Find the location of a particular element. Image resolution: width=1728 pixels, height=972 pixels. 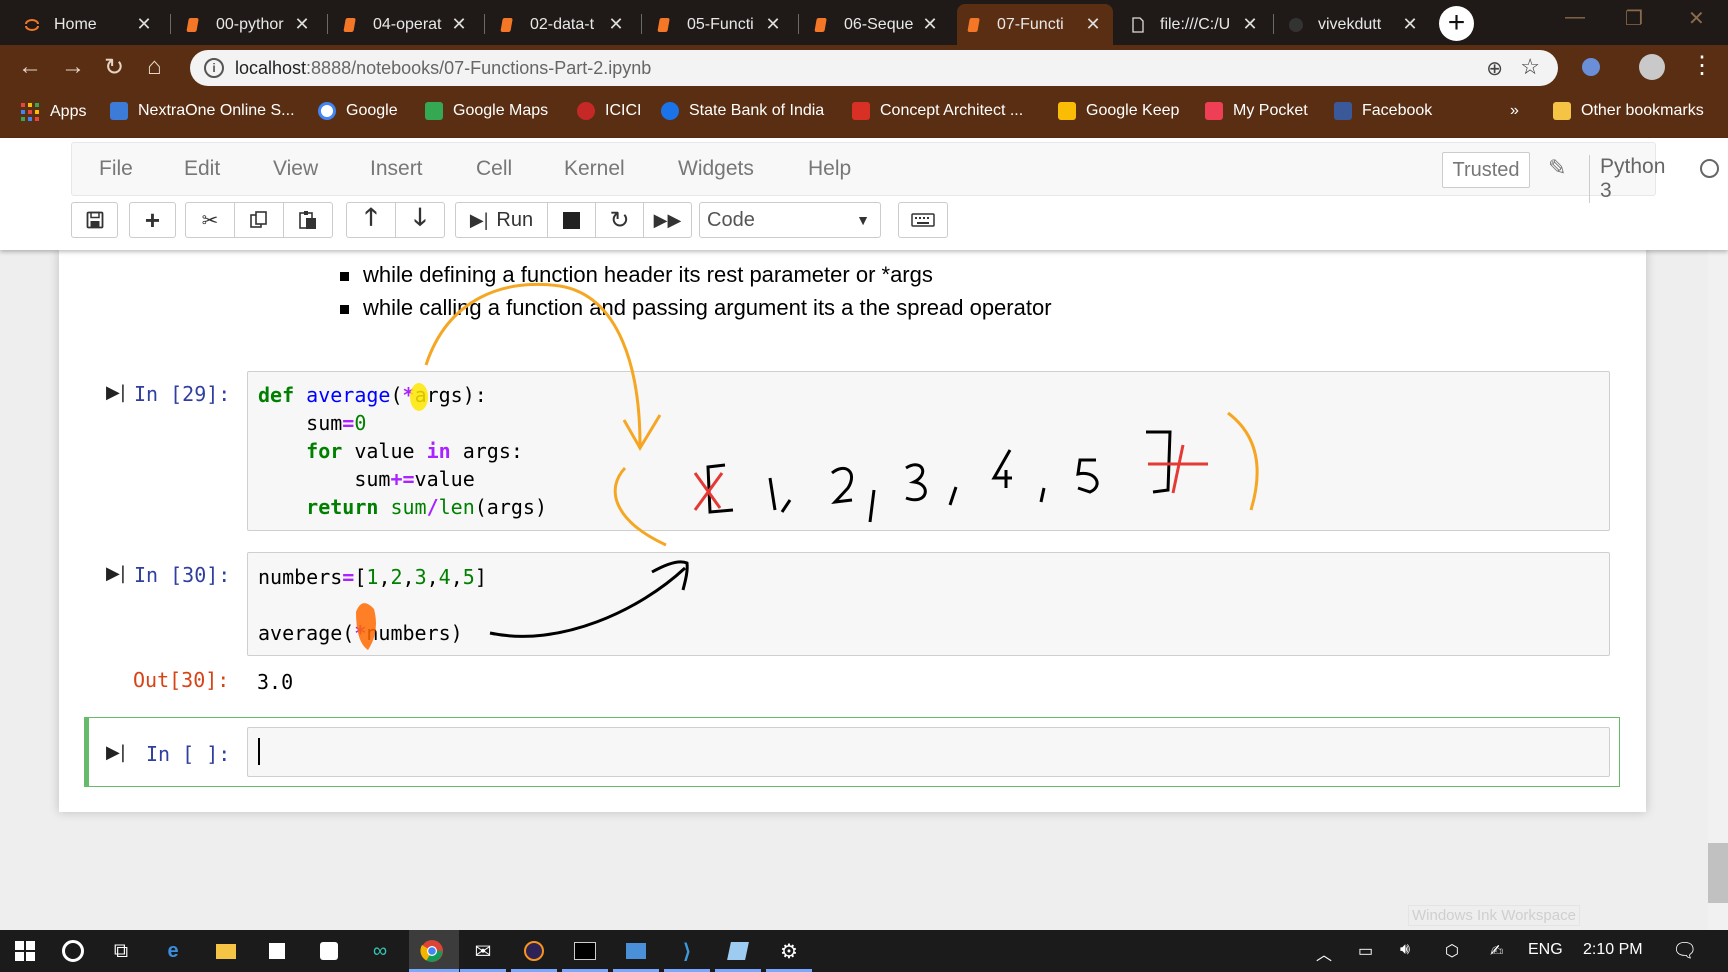

eclipse-icon is located at coordinates (534, 951).